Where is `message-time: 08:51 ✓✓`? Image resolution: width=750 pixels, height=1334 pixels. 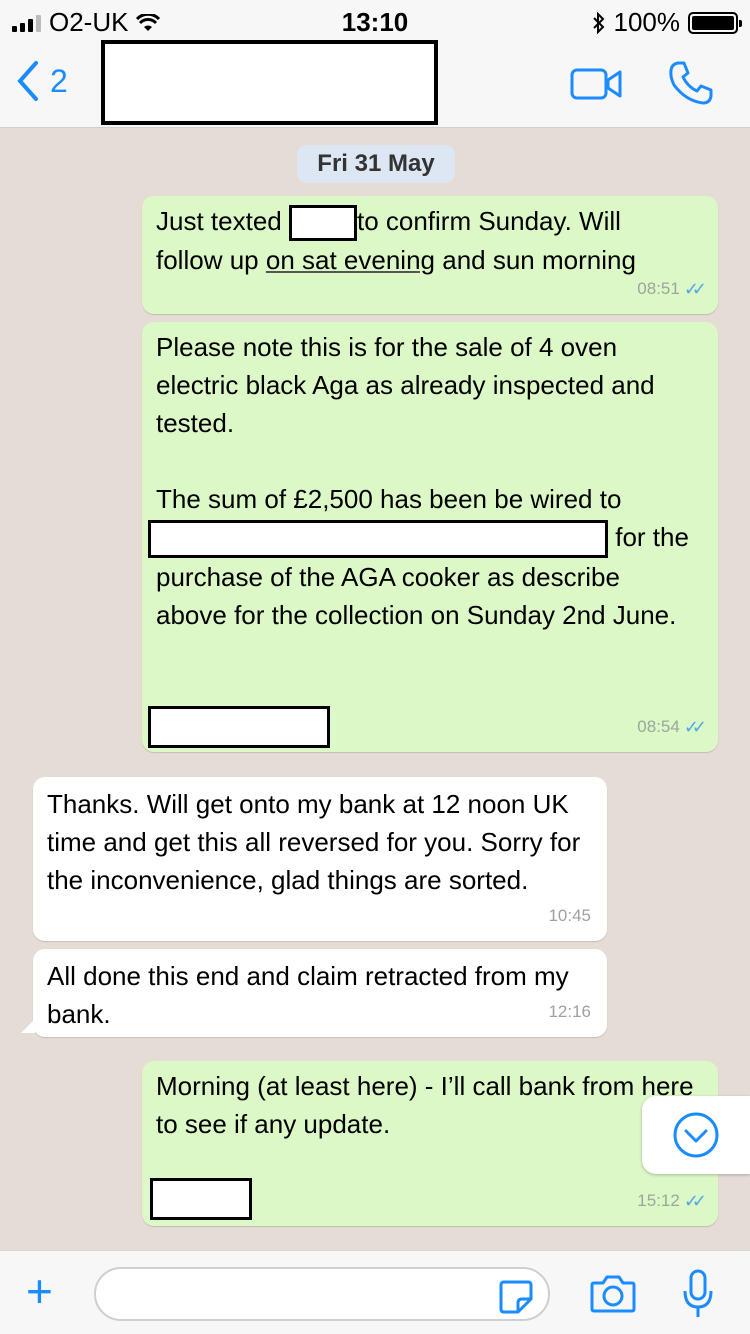
message-time: 08:51 ✓✓ is located at coordinates (672, 289).